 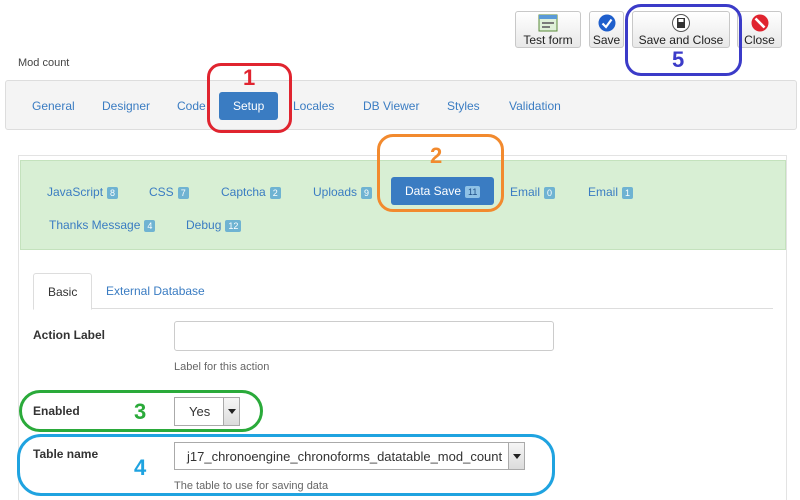 I want to click on subtab-css: CSS 7, so click(x=169, y=192).